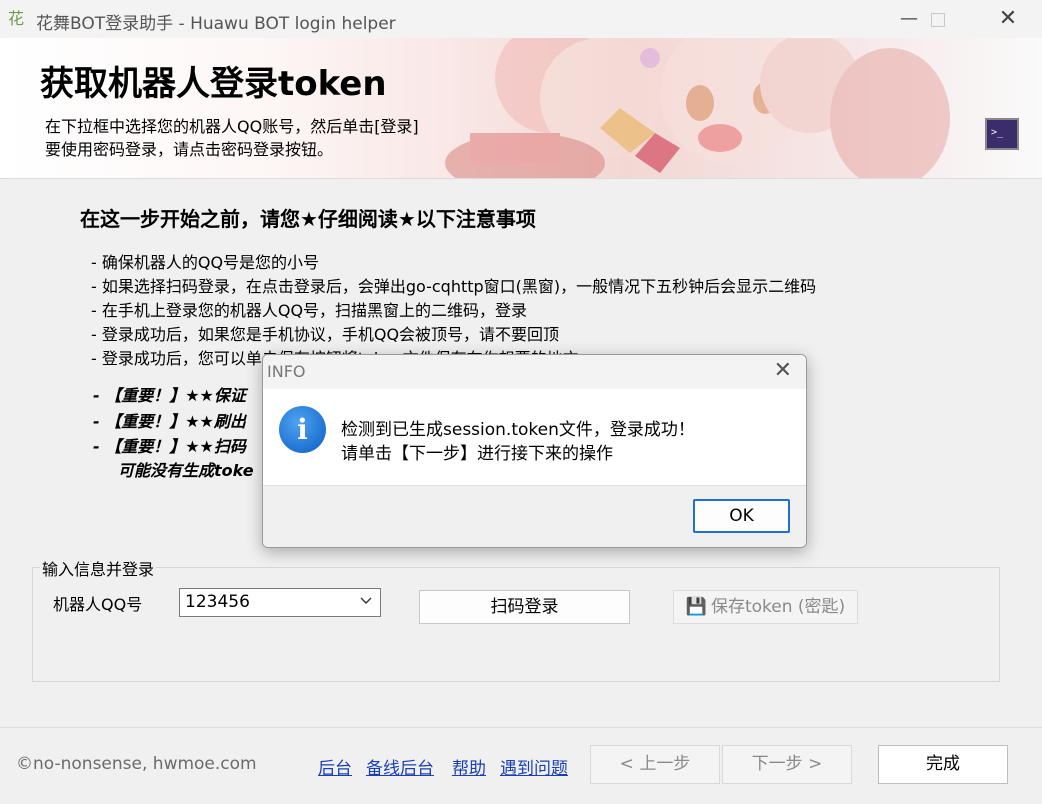 The width and height of the screenshot is (1042, 804). Describe the element at coordinates (741, 516) in the screenshot. I see `ok-button: OK` at that location.